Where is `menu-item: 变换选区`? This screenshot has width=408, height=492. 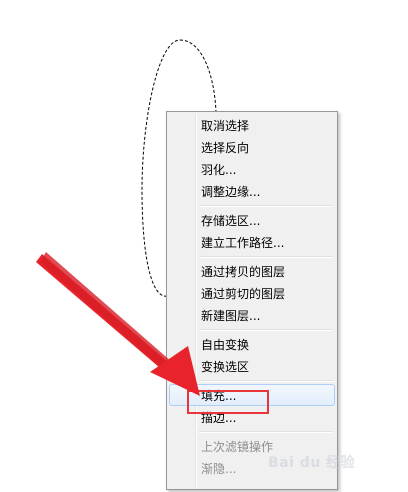
menu-item: 变换选区 is located at coordinates (252, 366).